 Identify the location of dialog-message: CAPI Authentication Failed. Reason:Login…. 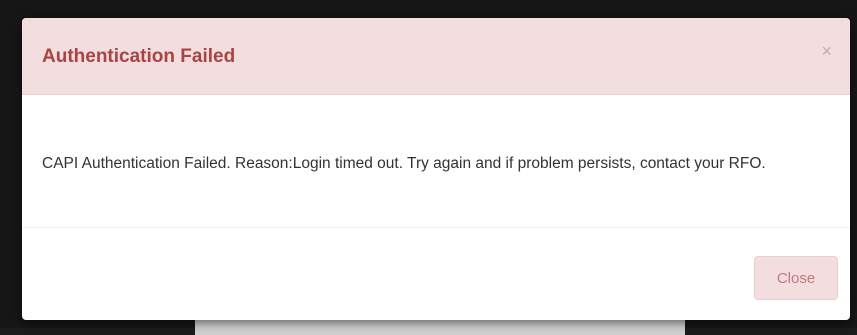
(404, 163).